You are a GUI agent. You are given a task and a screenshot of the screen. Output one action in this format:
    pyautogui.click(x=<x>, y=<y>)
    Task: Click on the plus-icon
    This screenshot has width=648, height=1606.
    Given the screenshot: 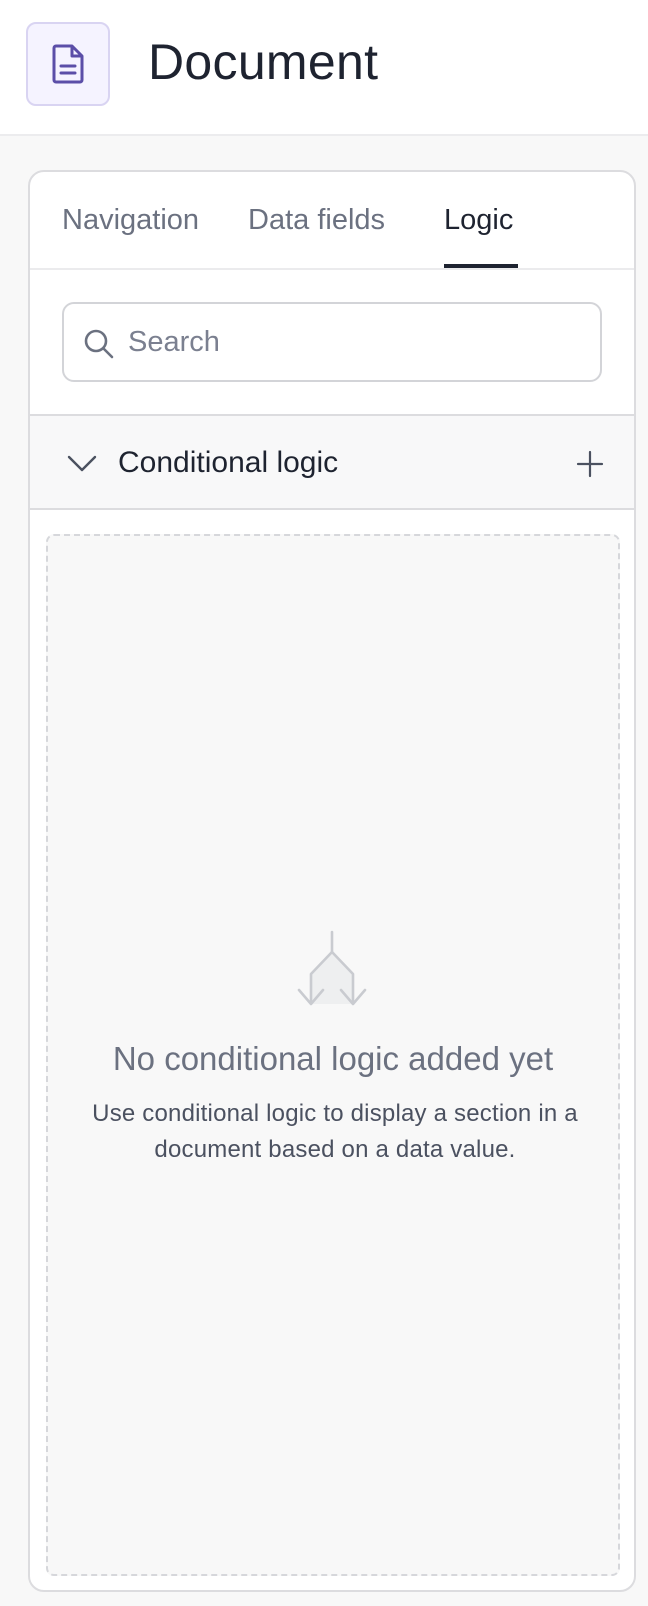 What is the action you would take?
    pyautogui.click(x=590, y=464)
    